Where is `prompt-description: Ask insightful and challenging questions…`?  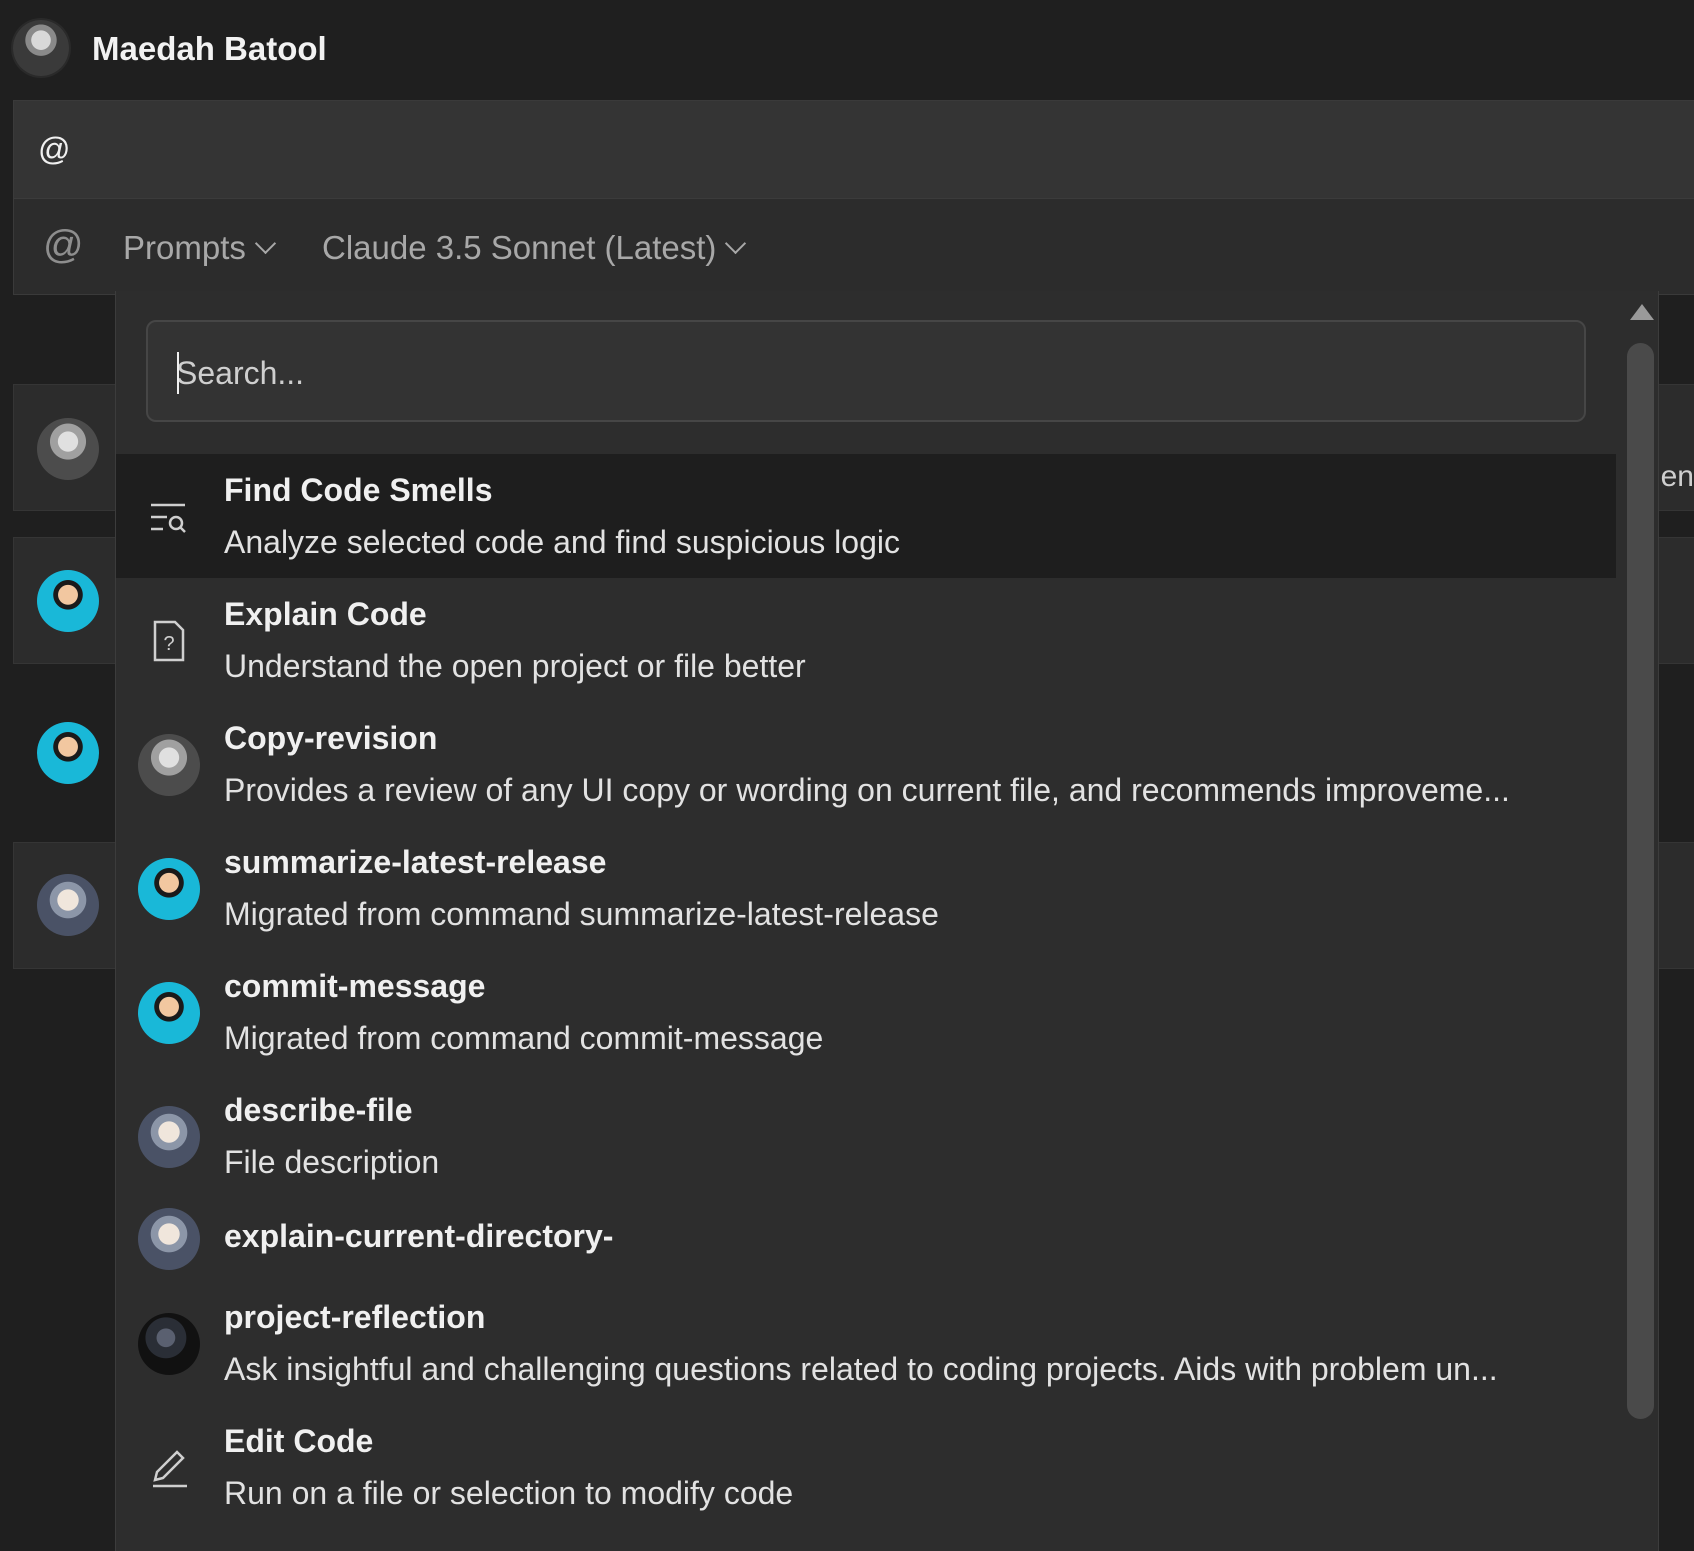 prompt-description: Ask insightful and challenging questions… is located at coordinates (861, 1369).